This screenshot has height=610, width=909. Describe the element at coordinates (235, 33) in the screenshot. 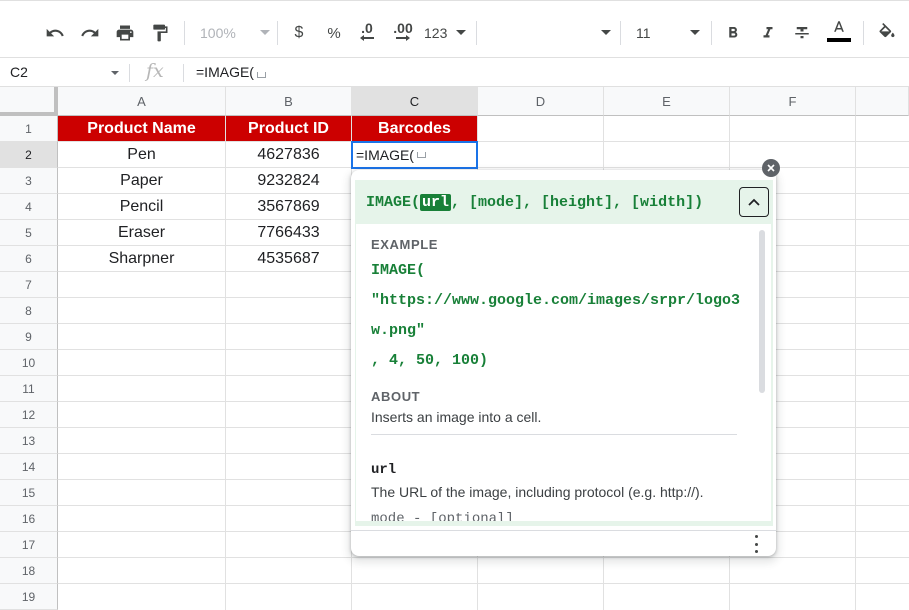

I see `zoom-select: 100%` at that location.